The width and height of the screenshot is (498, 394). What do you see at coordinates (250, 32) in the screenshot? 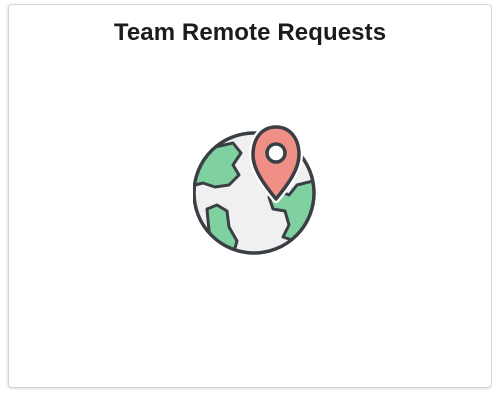
I see `tile-title: Team Remote Requests` at bounding box center [250, 32].